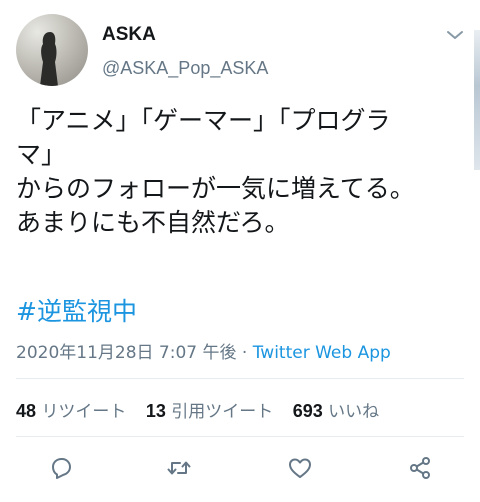 Image resolution: width=480 pixels, height=502 pixels. I want to click on retweets-count: 48, so click(26, 411).